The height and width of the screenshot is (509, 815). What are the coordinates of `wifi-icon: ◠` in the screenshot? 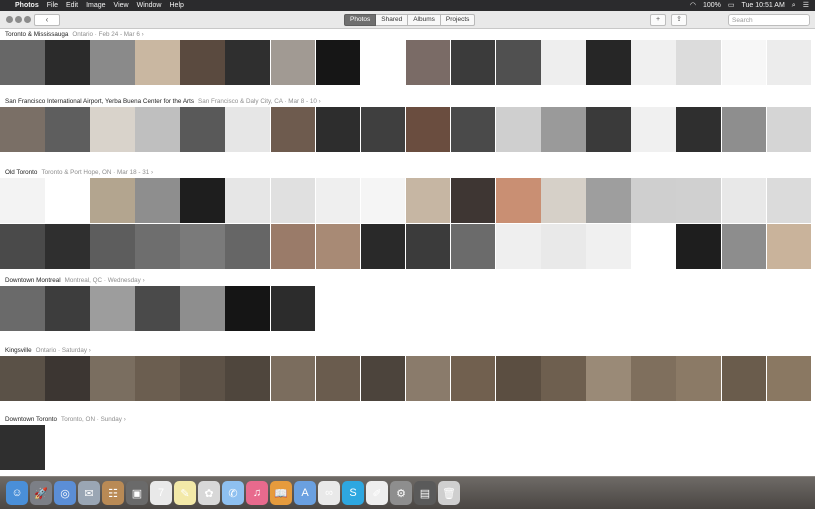 It's located at (693, 5).